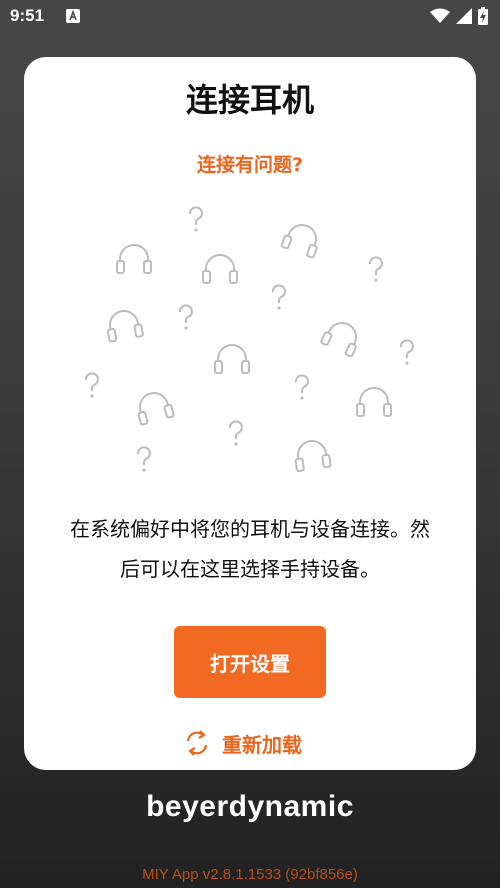 The width and height of the screenshot is (500, 888). I want to click on app-version: MIY App v2.8.1.1533 (92bf856e), so click(250, 874).